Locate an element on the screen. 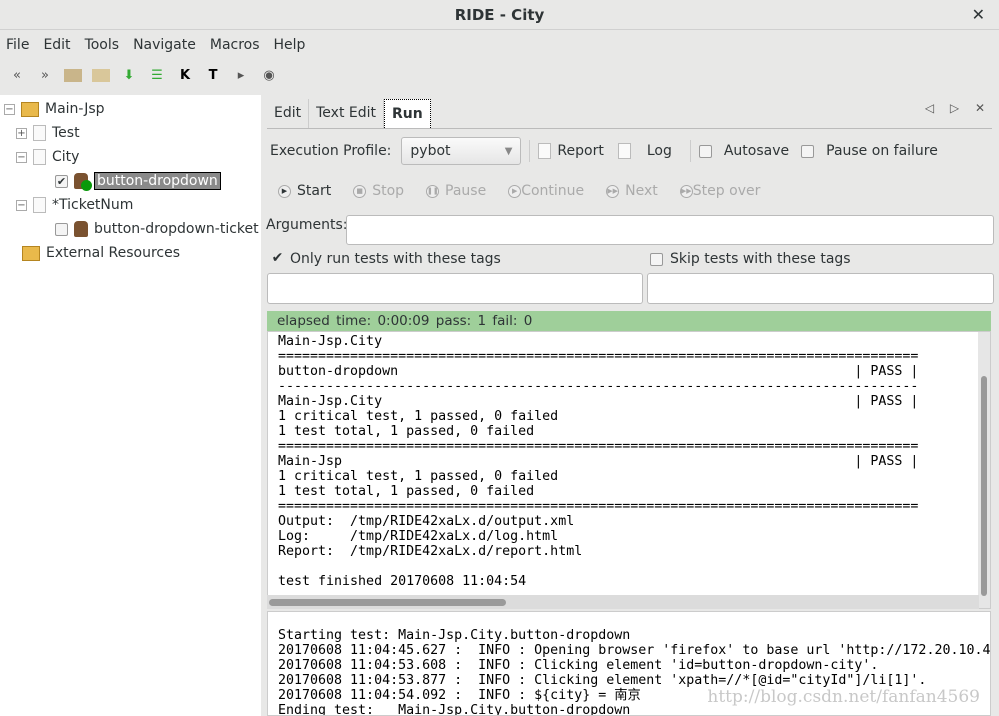  tree-node-test: + Test is located at coordinates (48, 133).